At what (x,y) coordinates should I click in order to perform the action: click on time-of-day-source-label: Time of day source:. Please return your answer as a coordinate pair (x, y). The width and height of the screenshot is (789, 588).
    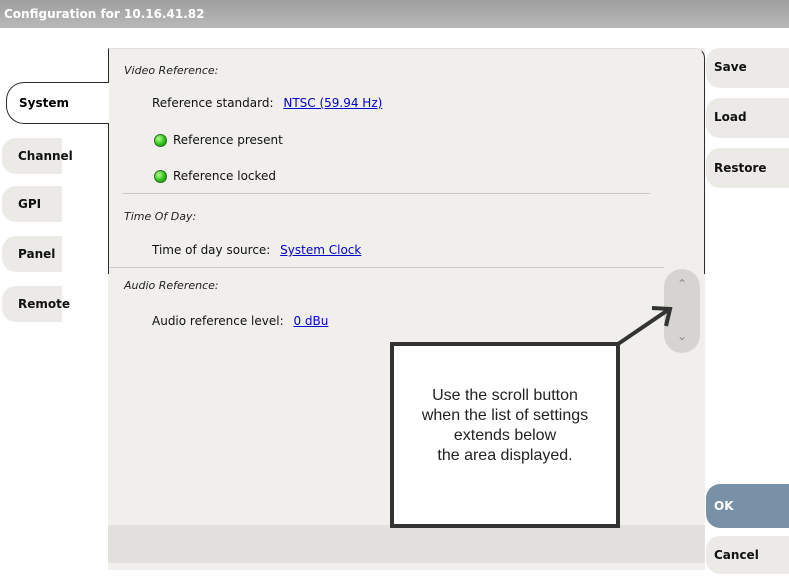
    Looking at the image, I should click on (211, 250).